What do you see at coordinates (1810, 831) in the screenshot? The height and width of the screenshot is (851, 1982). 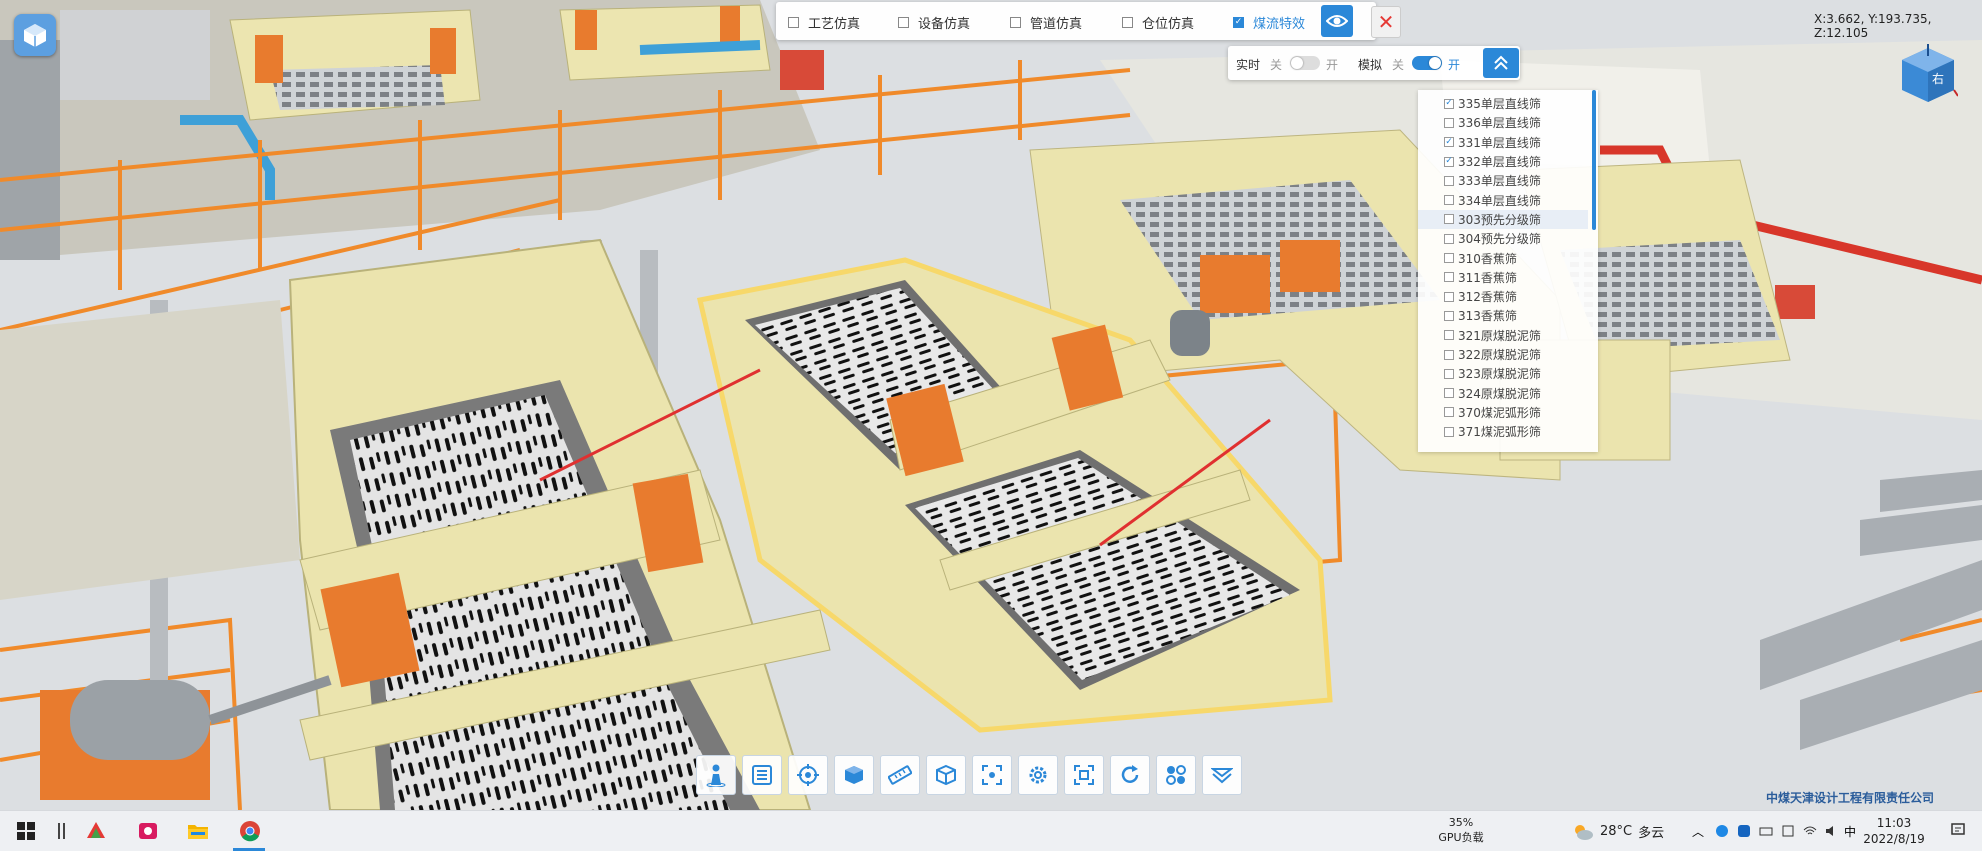 I see `wifi-icon` at bounding box center [1810, 831].